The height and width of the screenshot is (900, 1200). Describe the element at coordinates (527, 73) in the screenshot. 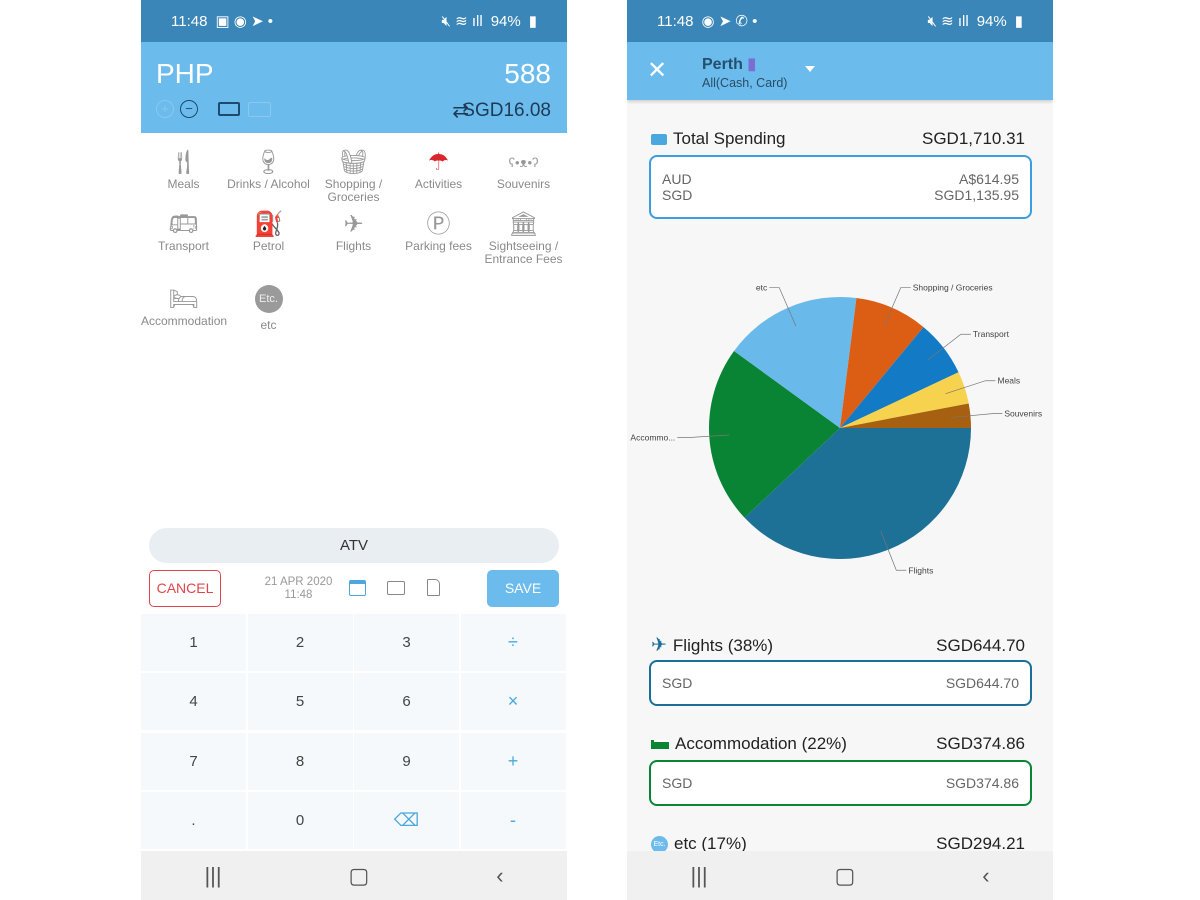

I see `amount-display: 588` at that location.